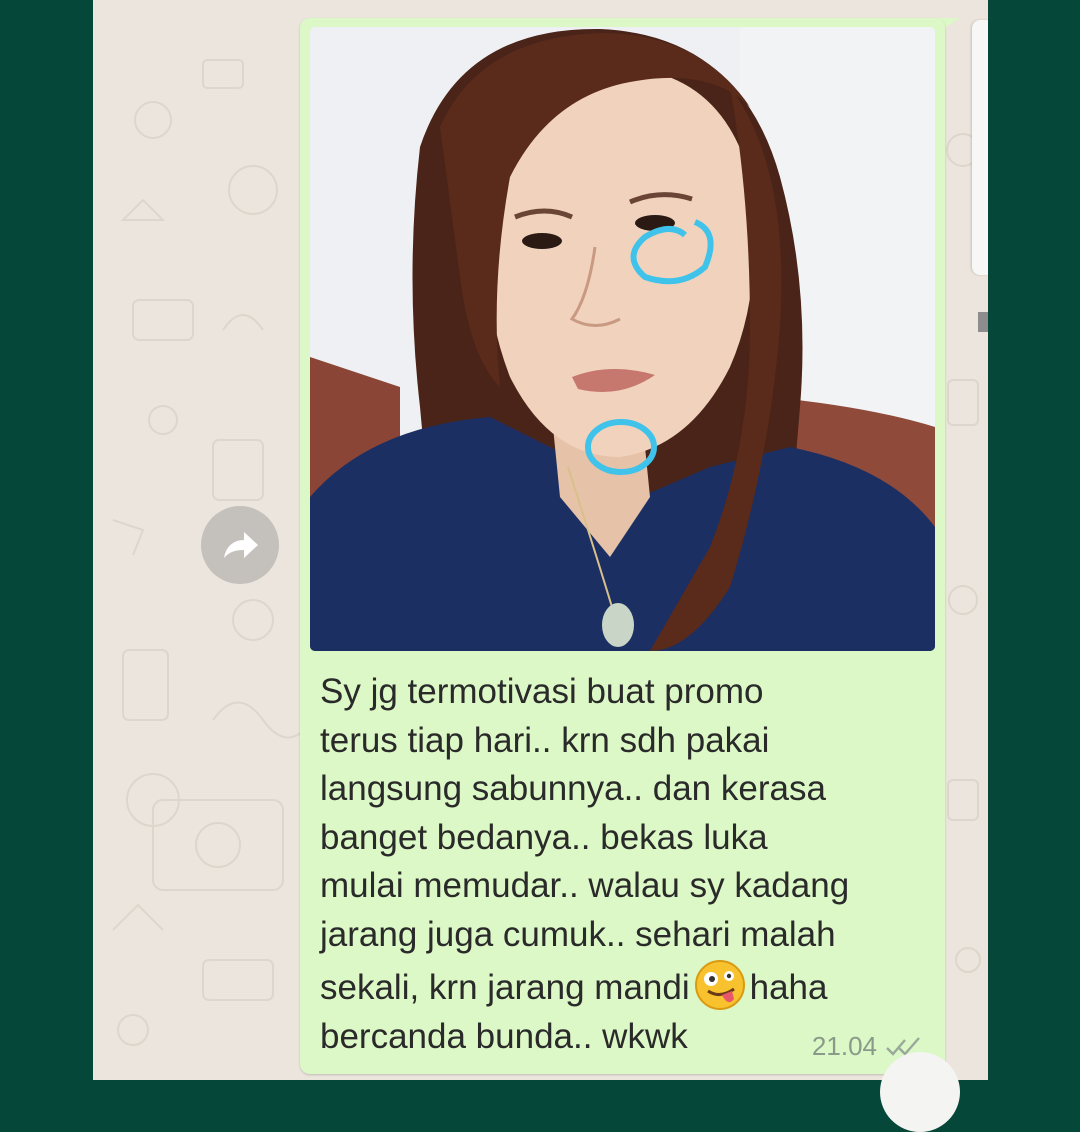 This screenshot has width=1080, height=1132. What do you see at coordinates (573, 788) in the screenshot?
I see `message-line: langsung sabunnya.. dan kerasa` at bounding box center [573, 788].